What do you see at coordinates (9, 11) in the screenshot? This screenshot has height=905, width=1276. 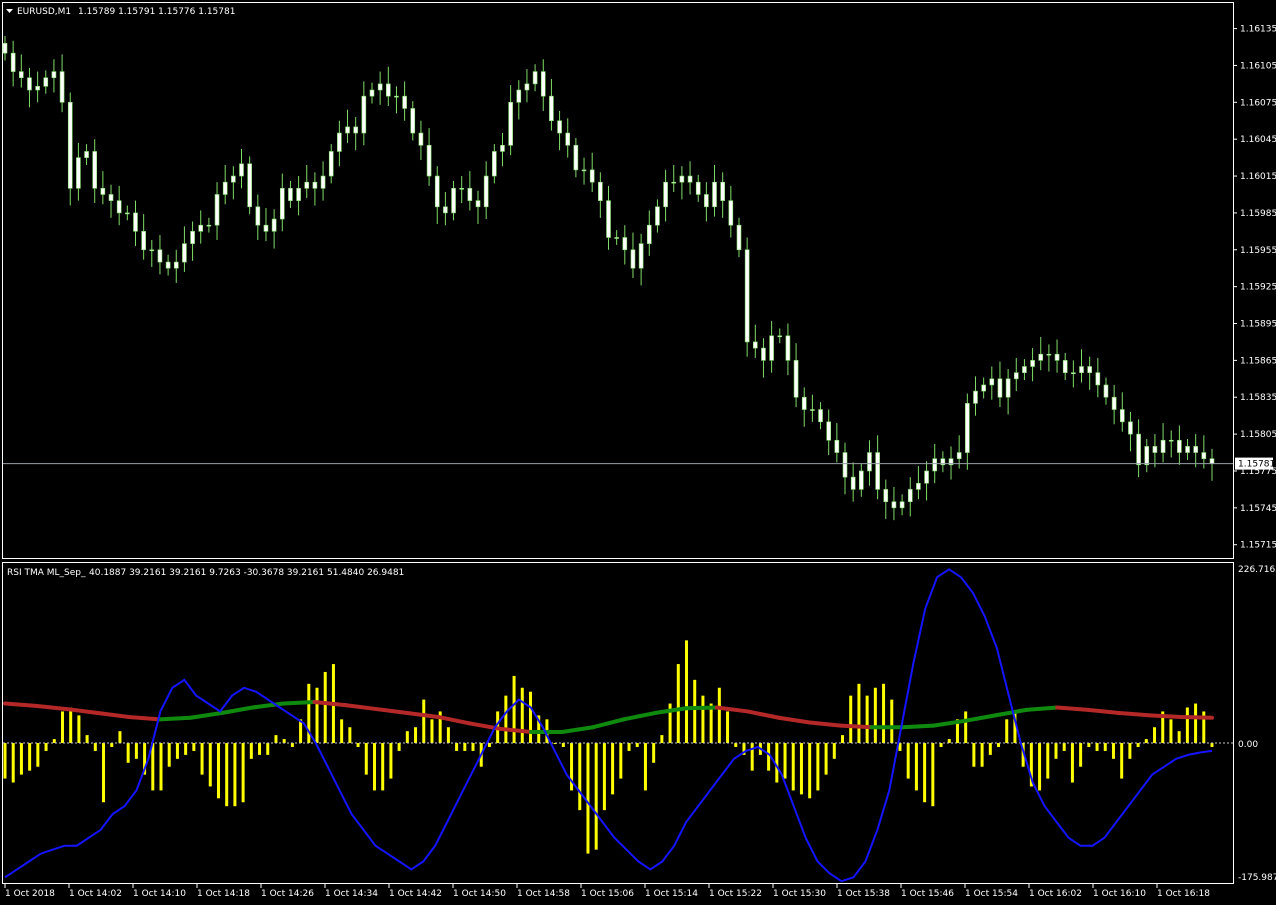 I see `symbol-dropdown-triangle-icon` at bounding box center [9, 11].